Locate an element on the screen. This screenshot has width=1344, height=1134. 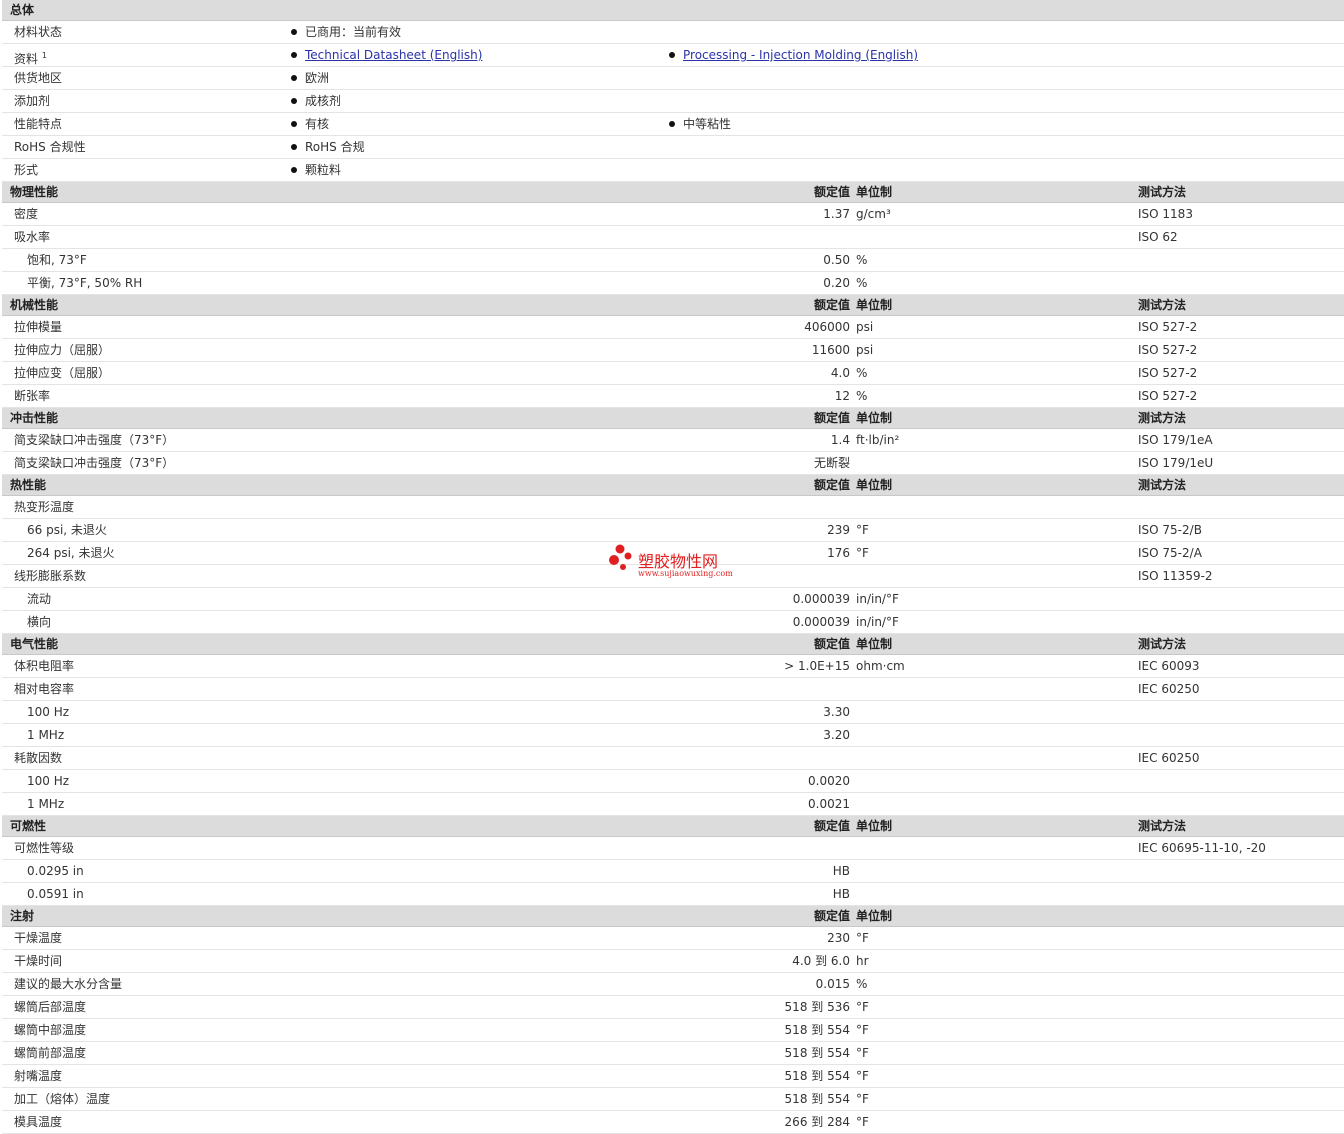
bullet-item: Processing - Injection Molding (English) is located at coordinates (793, 55).